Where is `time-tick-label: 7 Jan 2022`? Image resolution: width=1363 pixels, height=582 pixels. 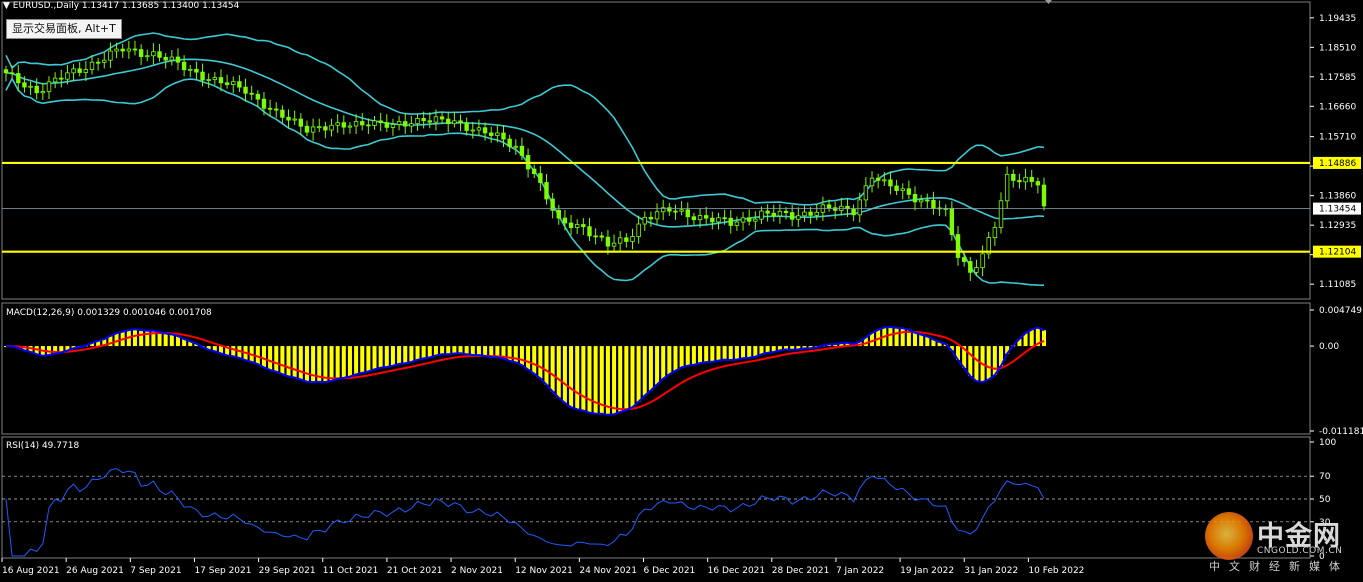
time-tick-label: 7 Jan 2022 is located at coordinates (860, 571).